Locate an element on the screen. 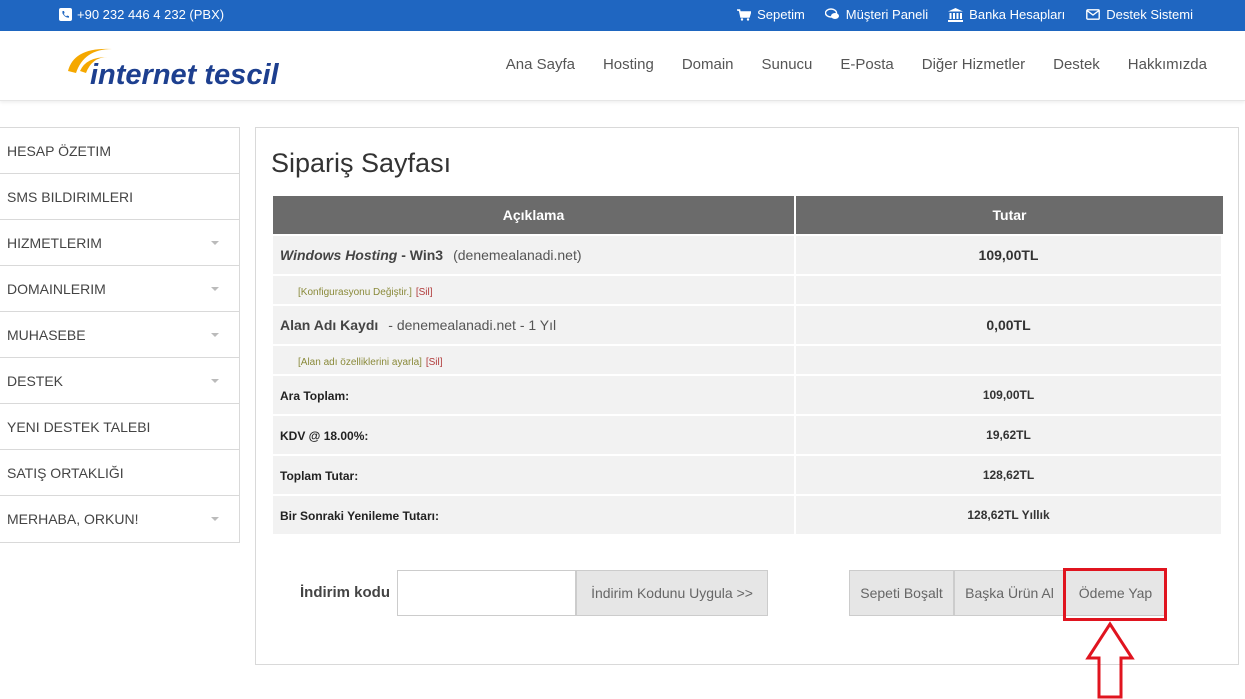 This screenshot has width=1245, height=699. item-domain: - denemealanadi.net - 1 Yıl is located at coordinates (472, 325).